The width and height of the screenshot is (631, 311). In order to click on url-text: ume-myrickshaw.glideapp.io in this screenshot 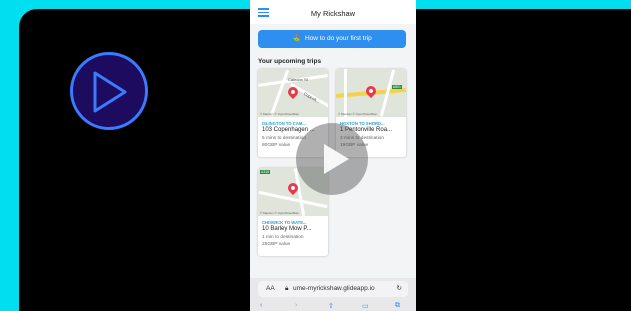, I will do `click(334, 288)`.